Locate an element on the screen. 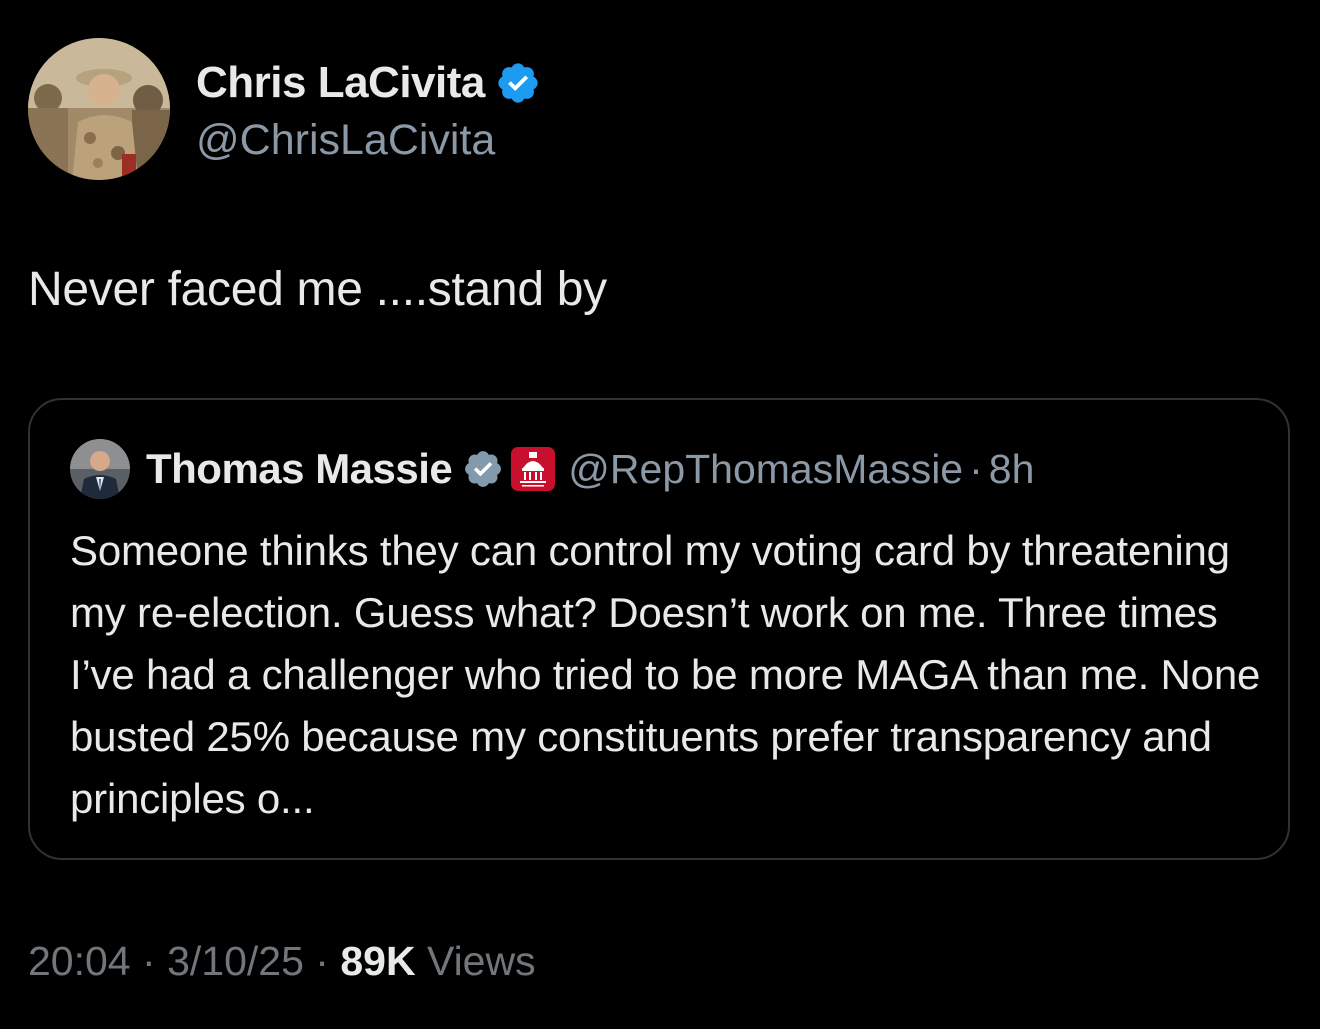 The image size is (1320, 1029). quoted-author-display-name: Thomas Massie is located at coordinates (299, 469).